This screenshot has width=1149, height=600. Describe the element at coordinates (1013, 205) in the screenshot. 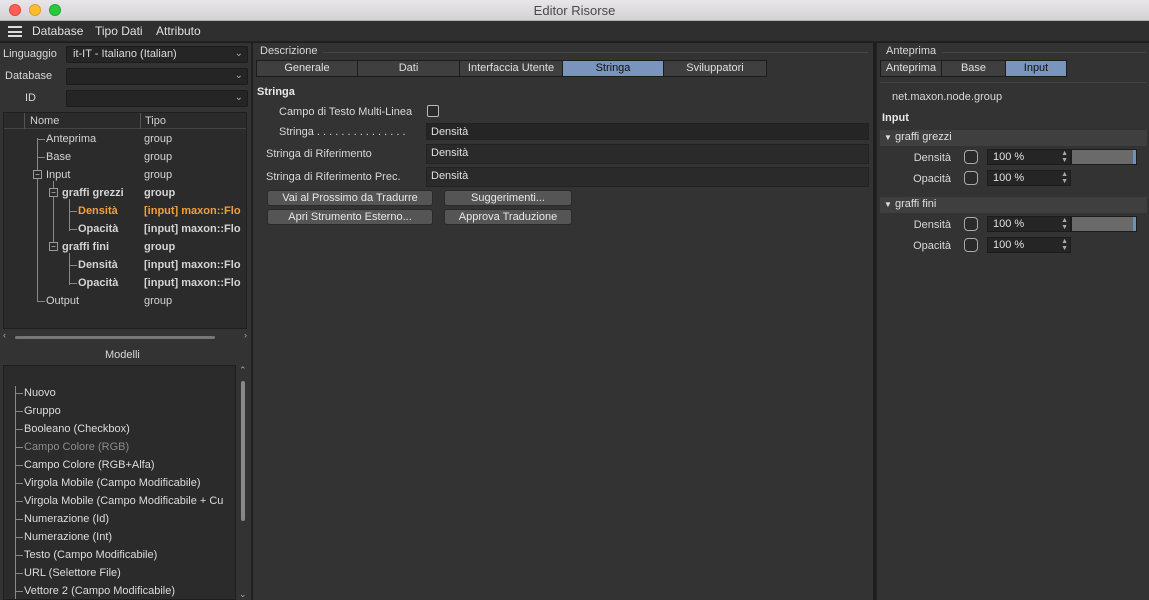

I see `group-graffi-fini-header: ▼ graffi fini` at that location.